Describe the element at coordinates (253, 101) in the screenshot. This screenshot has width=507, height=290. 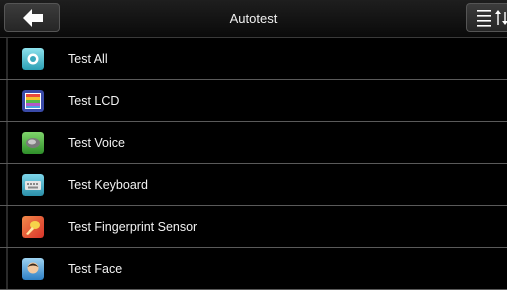
I see `list-item-test-lcd: Test LCD` at that location.